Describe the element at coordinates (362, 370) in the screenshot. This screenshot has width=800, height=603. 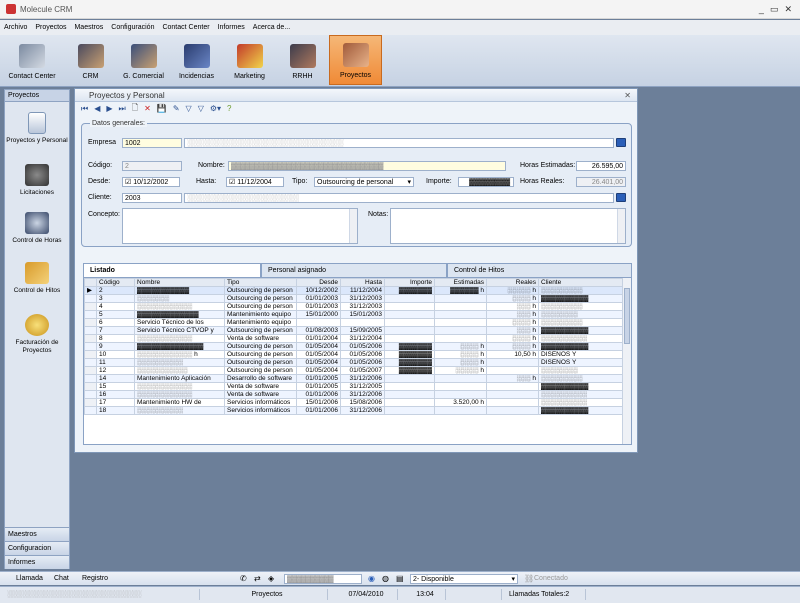
I see `table-cell: 01/05/2007` at that location.